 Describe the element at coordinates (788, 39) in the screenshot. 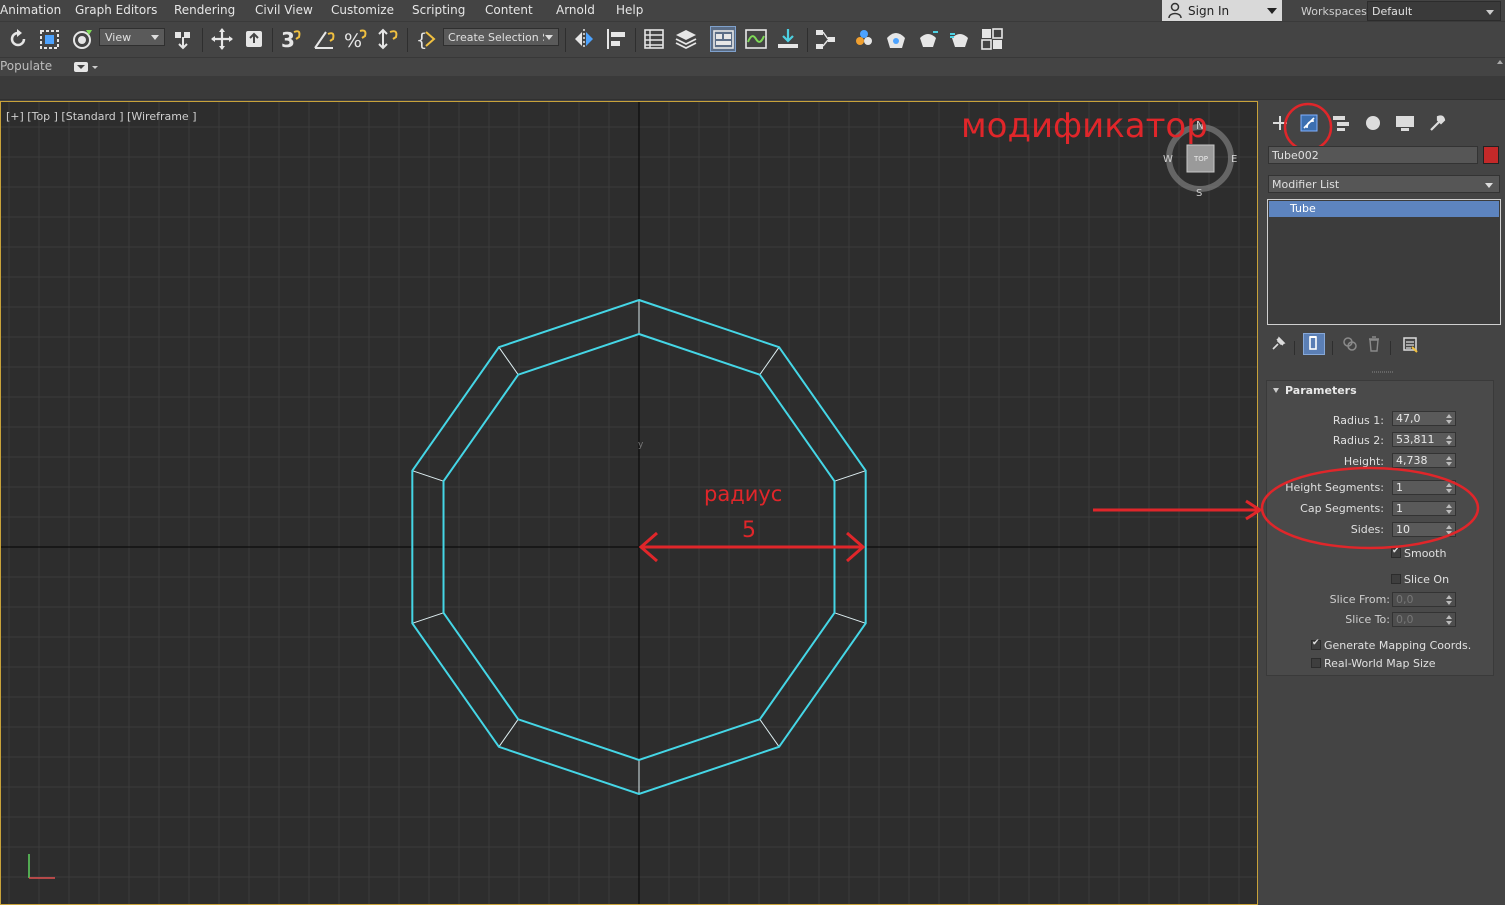

I see `dope-sheet-icon` at that location.